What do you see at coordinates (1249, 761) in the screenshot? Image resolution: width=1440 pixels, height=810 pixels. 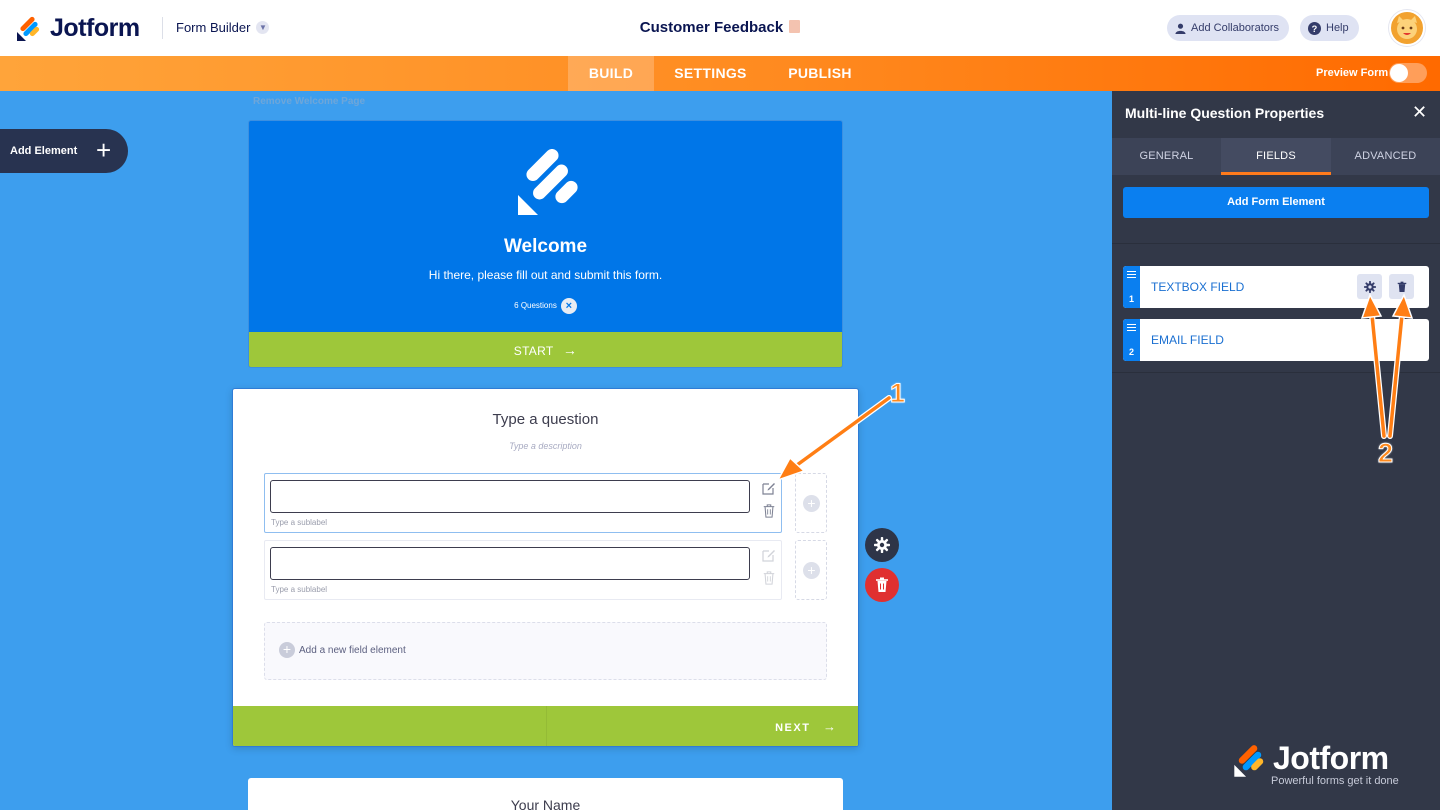 I see `jotform-watermark-icon` at bounding box center [1249, 761].